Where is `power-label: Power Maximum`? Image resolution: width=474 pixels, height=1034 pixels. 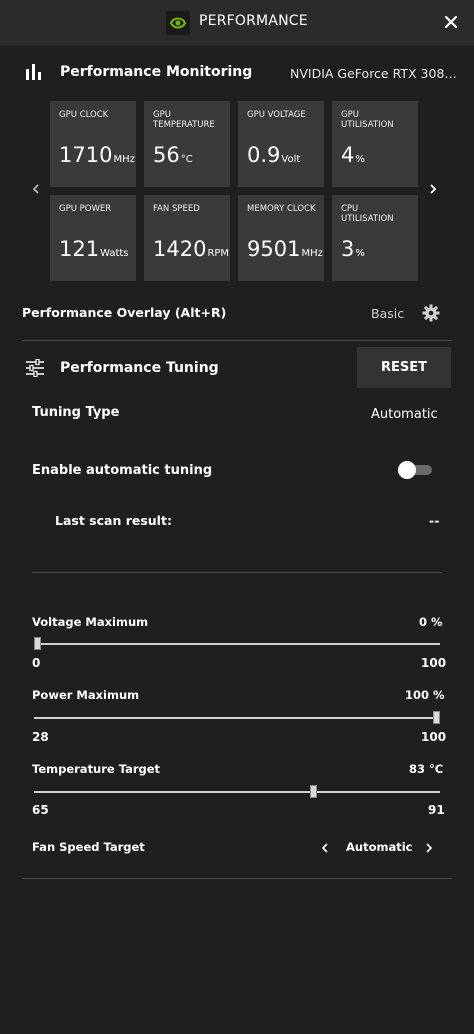
power-label: Power Maximum is located at coordinates (86, 695).